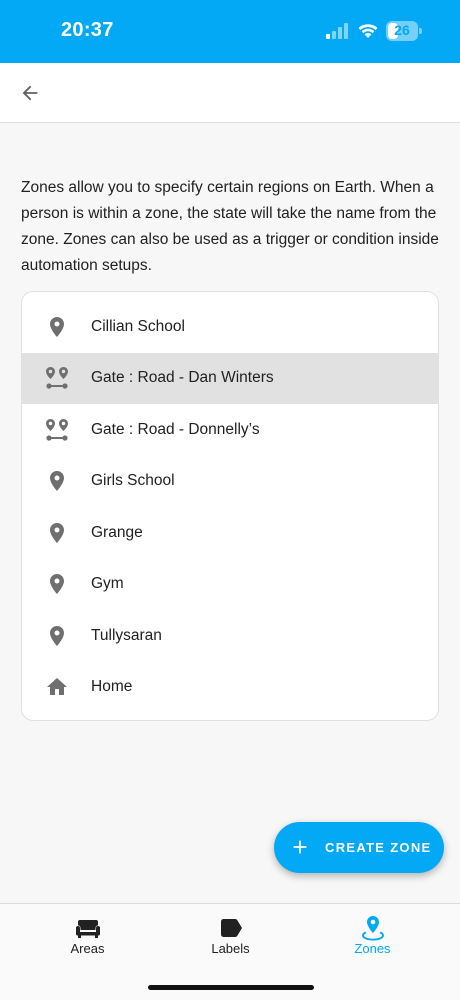 The height and width of the screenshot is (1000, 460). What do you see at coordinates (373, 928) in the screenshot?
I see `map-marker-radius-icon` at bounding box center [373, 928].